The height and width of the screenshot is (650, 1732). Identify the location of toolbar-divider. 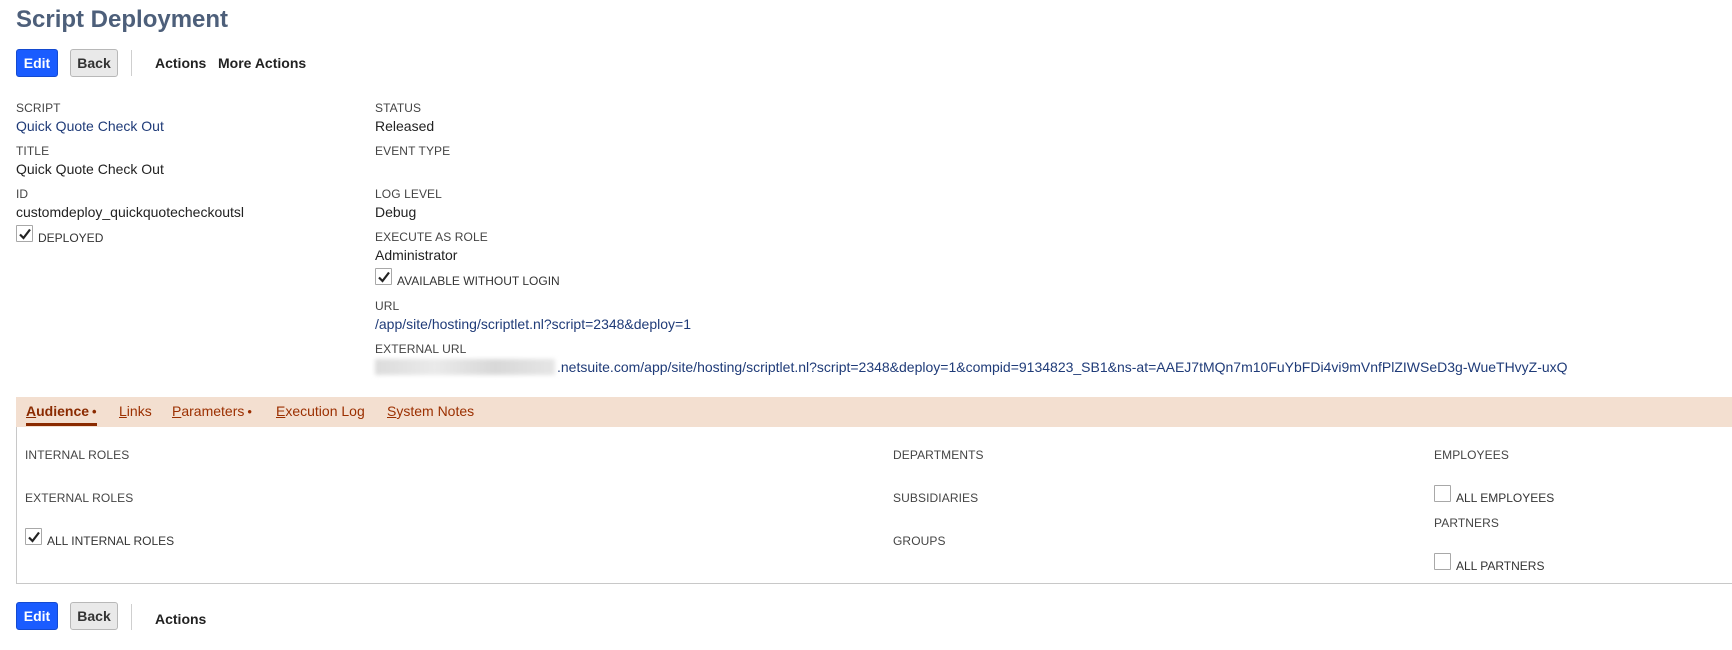
(131, 63).